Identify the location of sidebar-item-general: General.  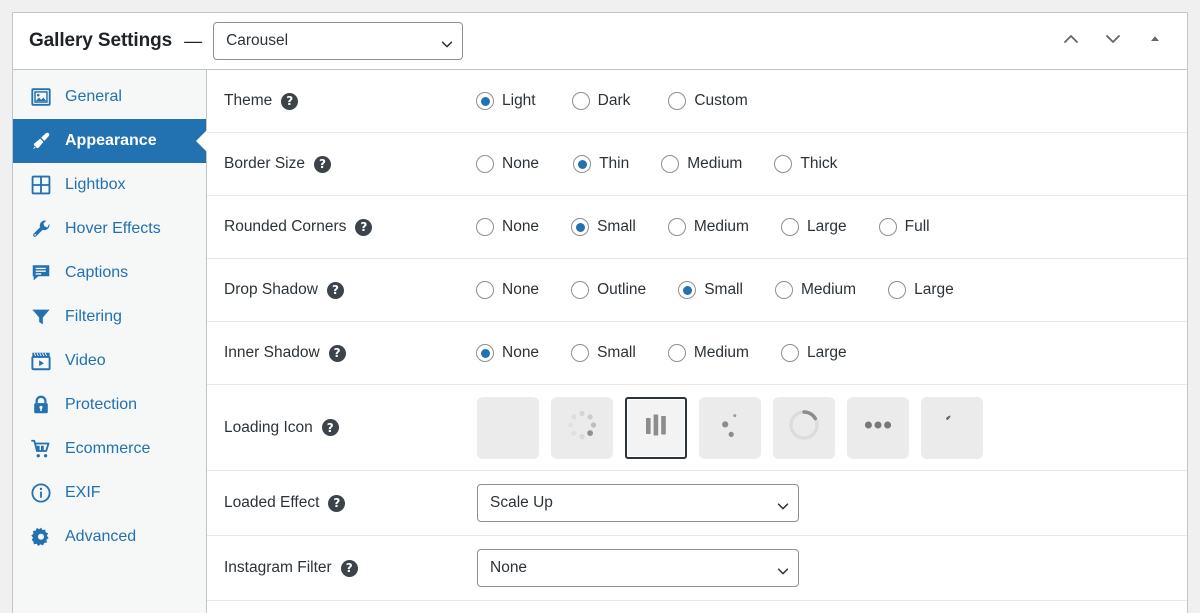
(109, 97).